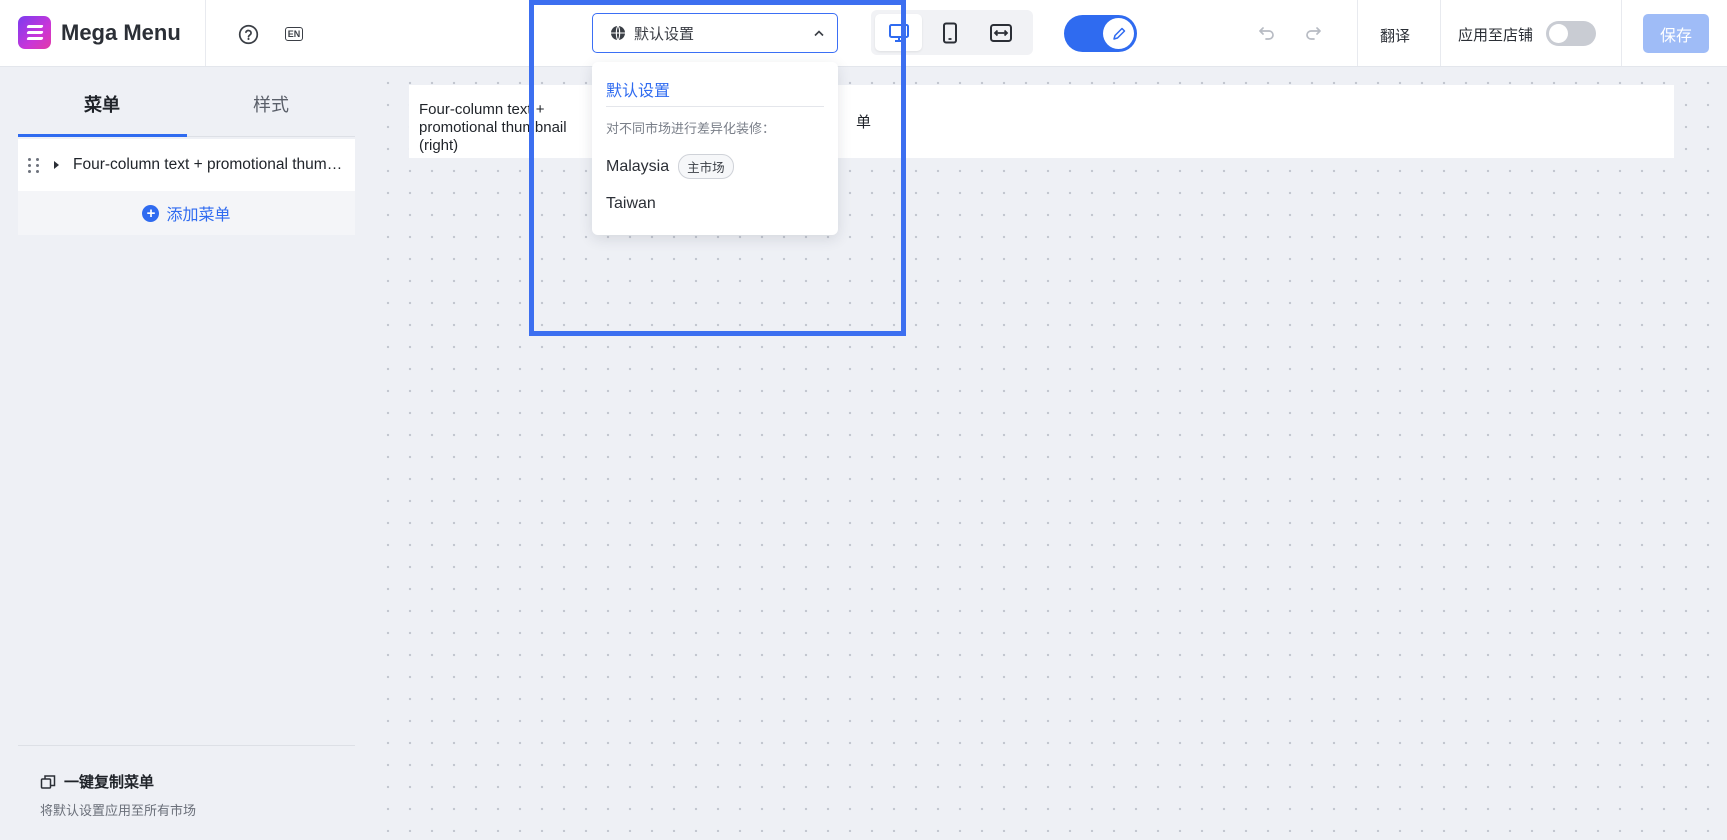  I want to click on fullwidth-view-button, so click(1001, 32).